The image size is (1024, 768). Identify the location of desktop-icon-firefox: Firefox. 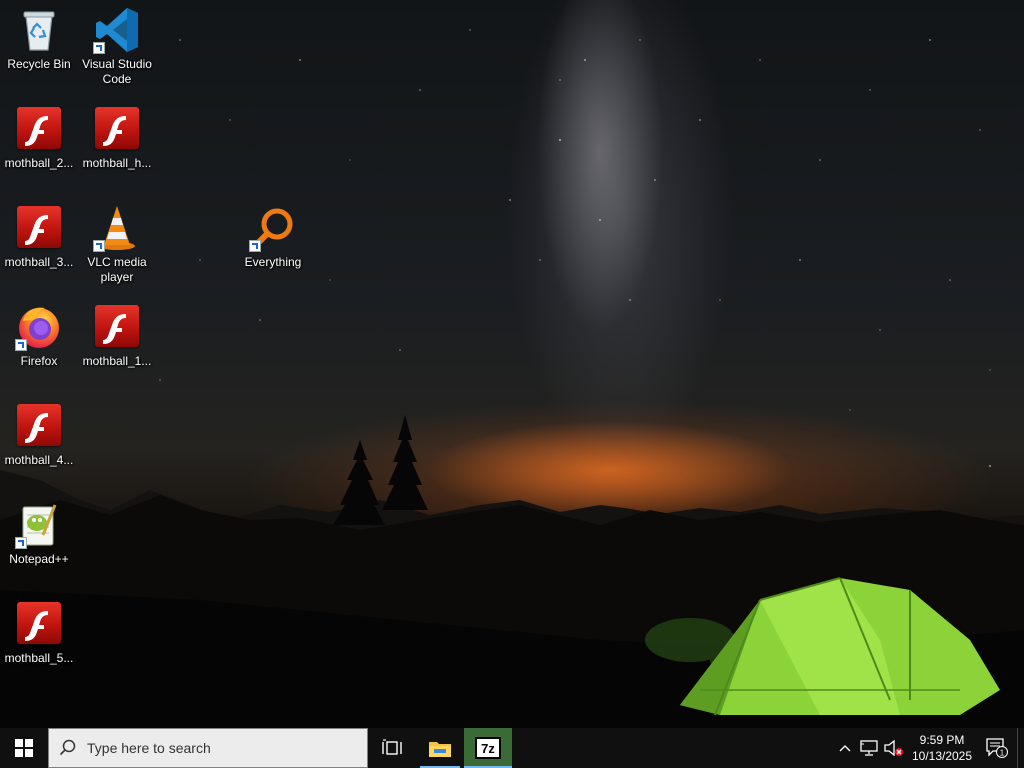
(39, 336).